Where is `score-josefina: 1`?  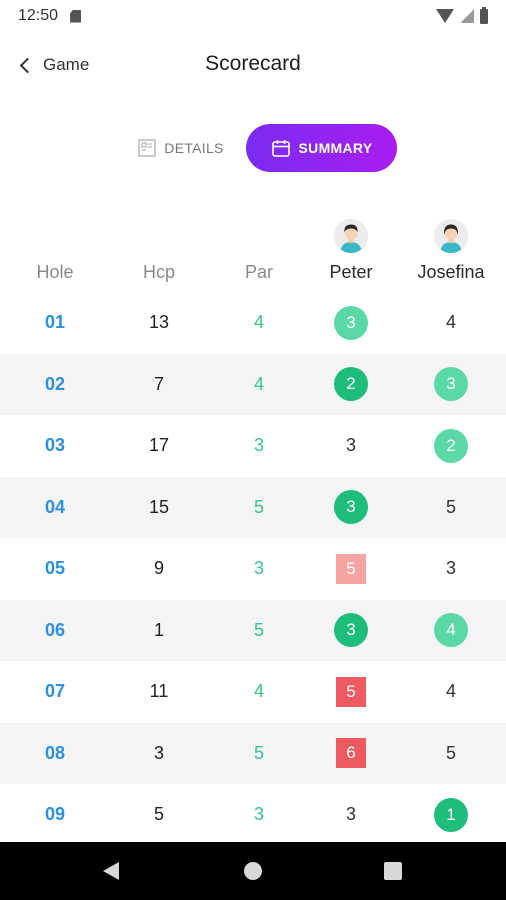 score-josefina: 1 is located at coordinates (451, 815).